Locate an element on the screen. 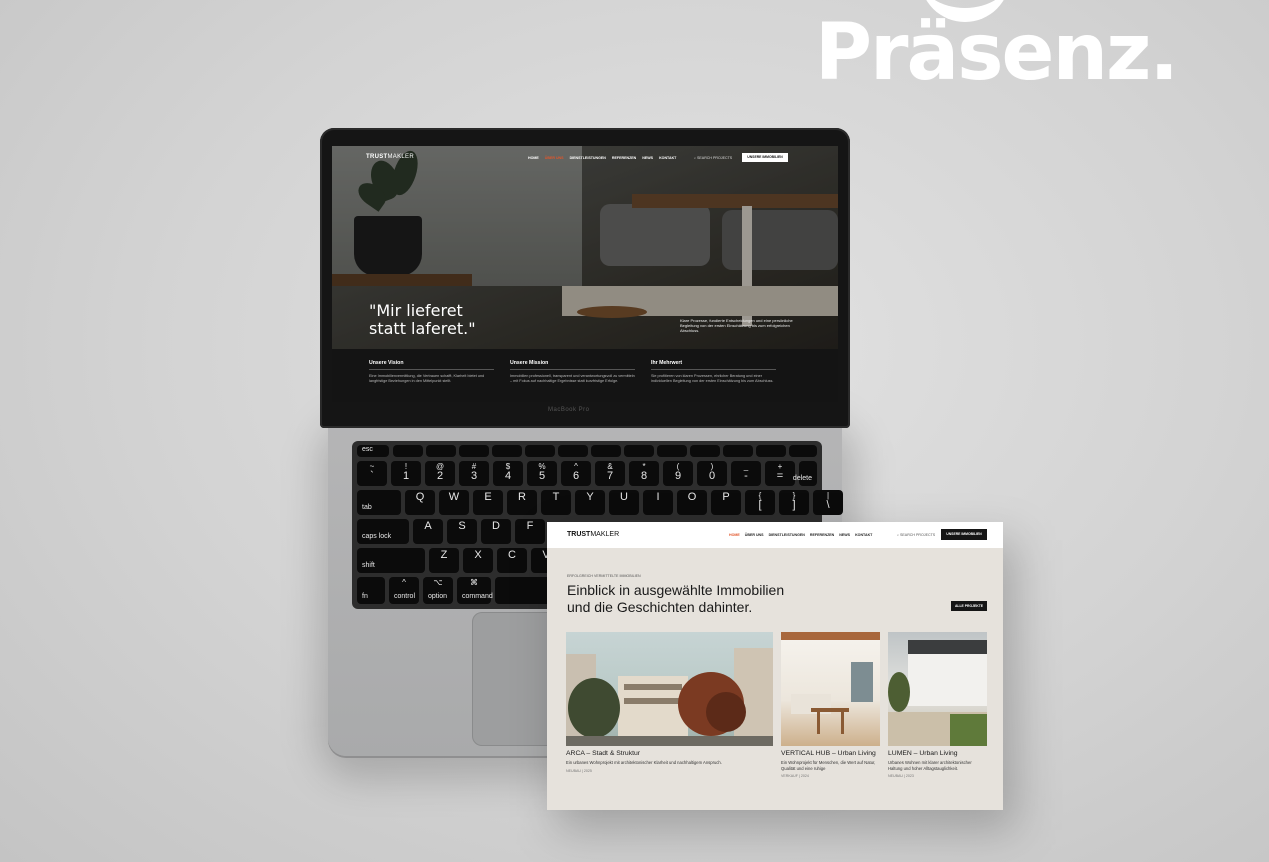  value-title: Unsere Vision is located at coordinates (431, 365).